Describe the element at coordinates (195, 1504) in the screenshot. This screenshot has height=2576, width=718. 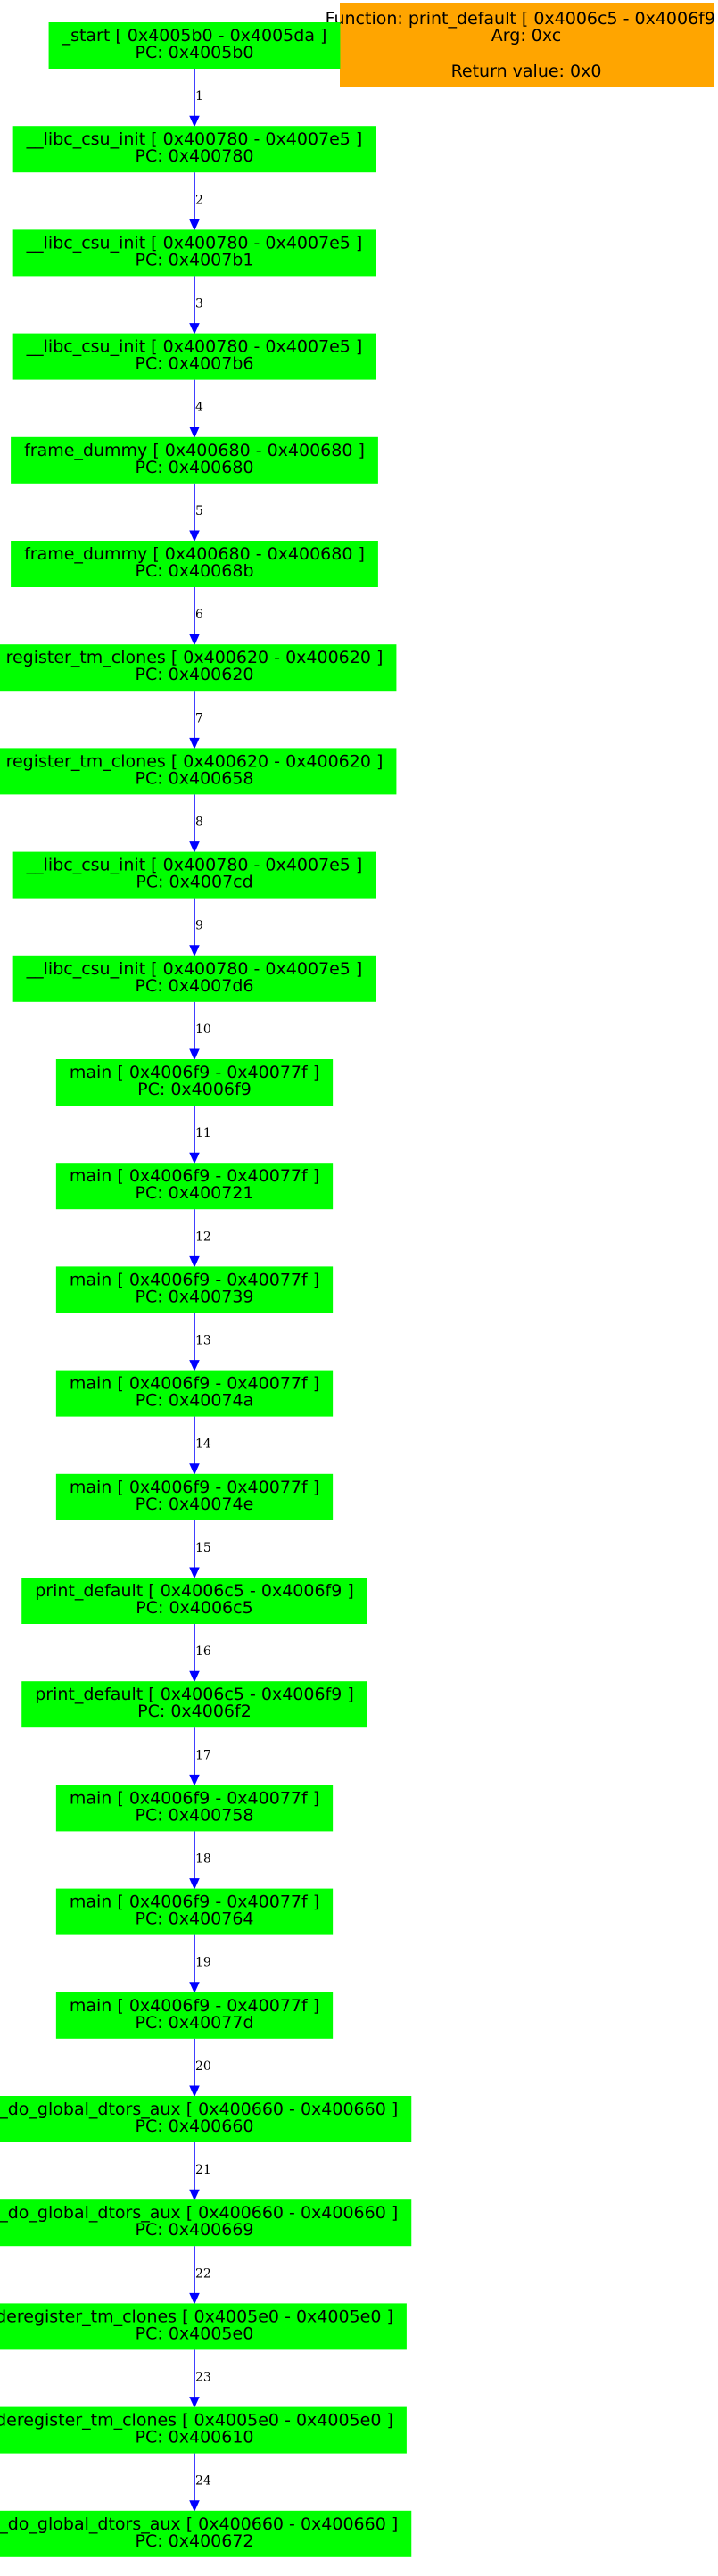
I see `node-pc-label: PC: 0x40074e` at that location.